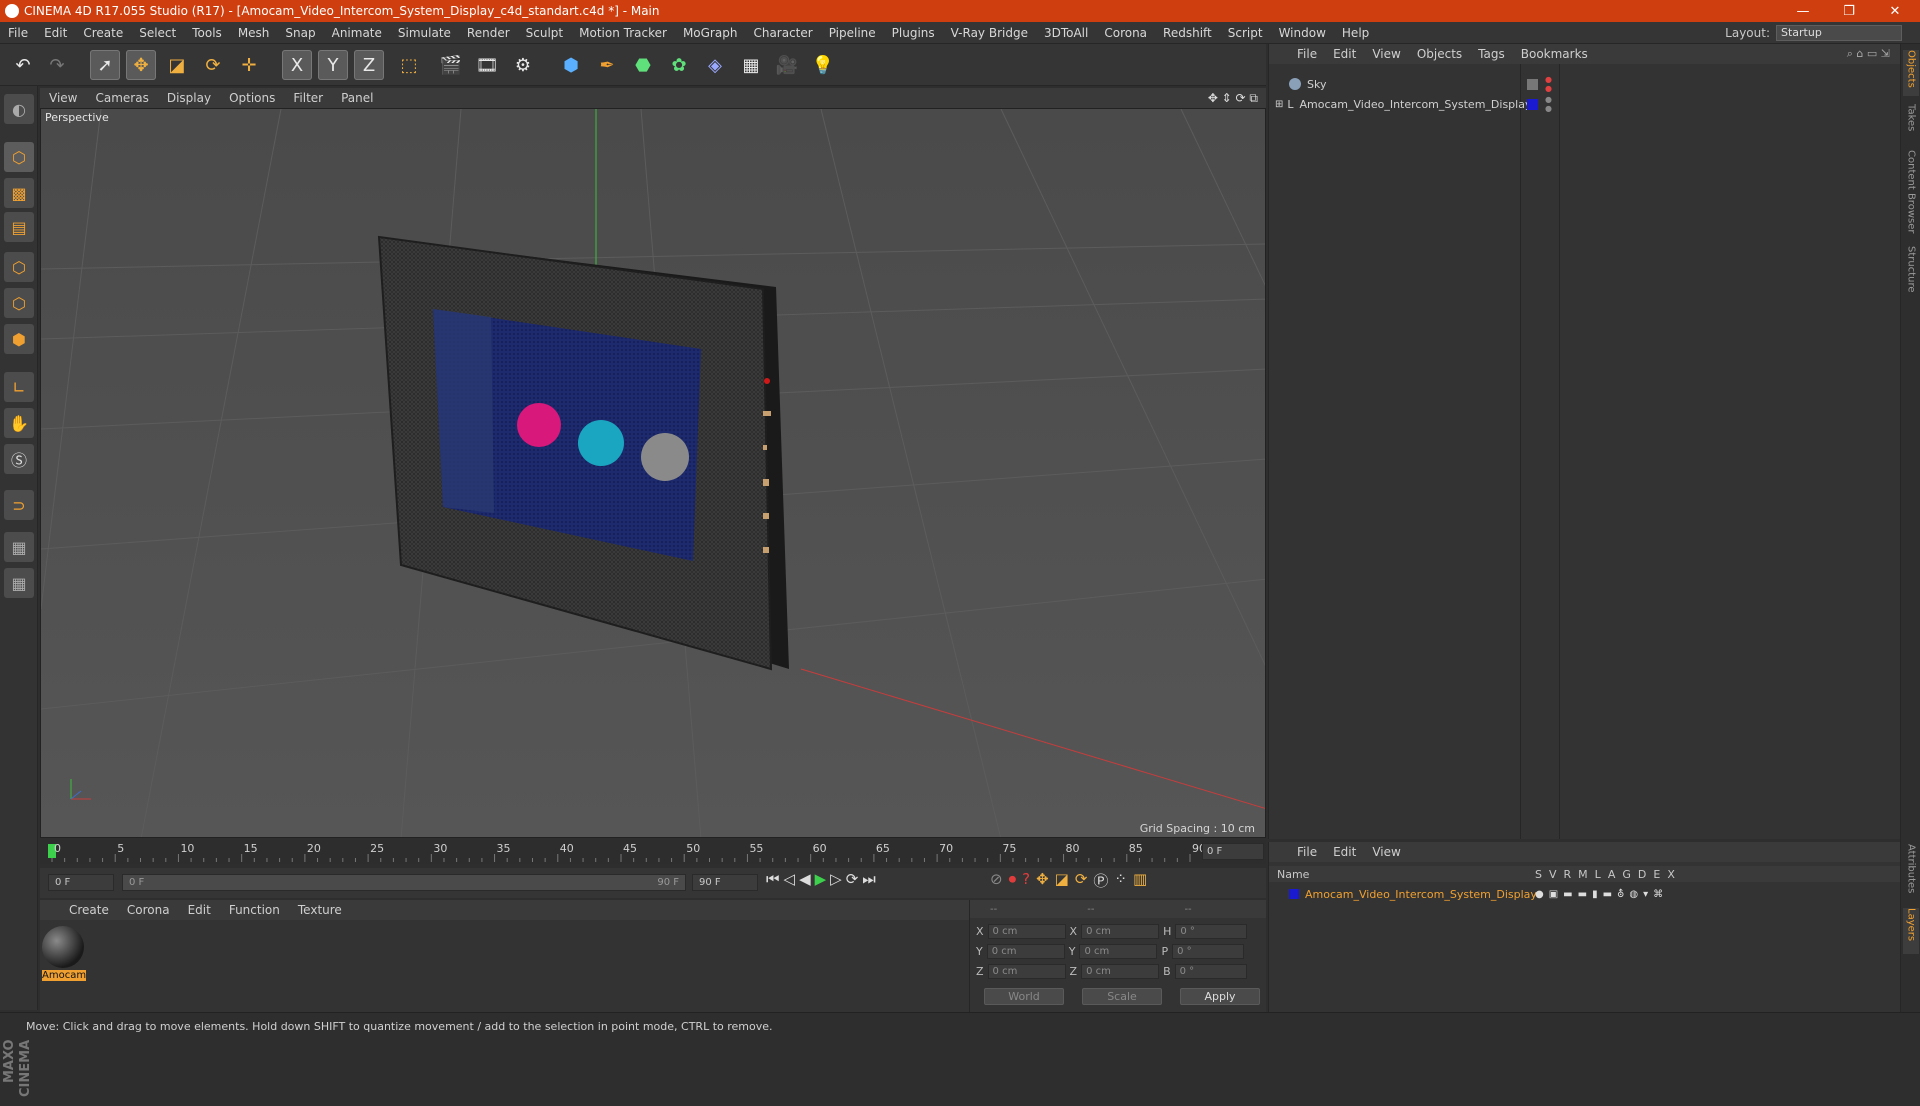 The image size is (1920, 1106). Describe the element at coordinates (790, 879) in the screenshot. I see `previous-key-icon: ◁` at that location.